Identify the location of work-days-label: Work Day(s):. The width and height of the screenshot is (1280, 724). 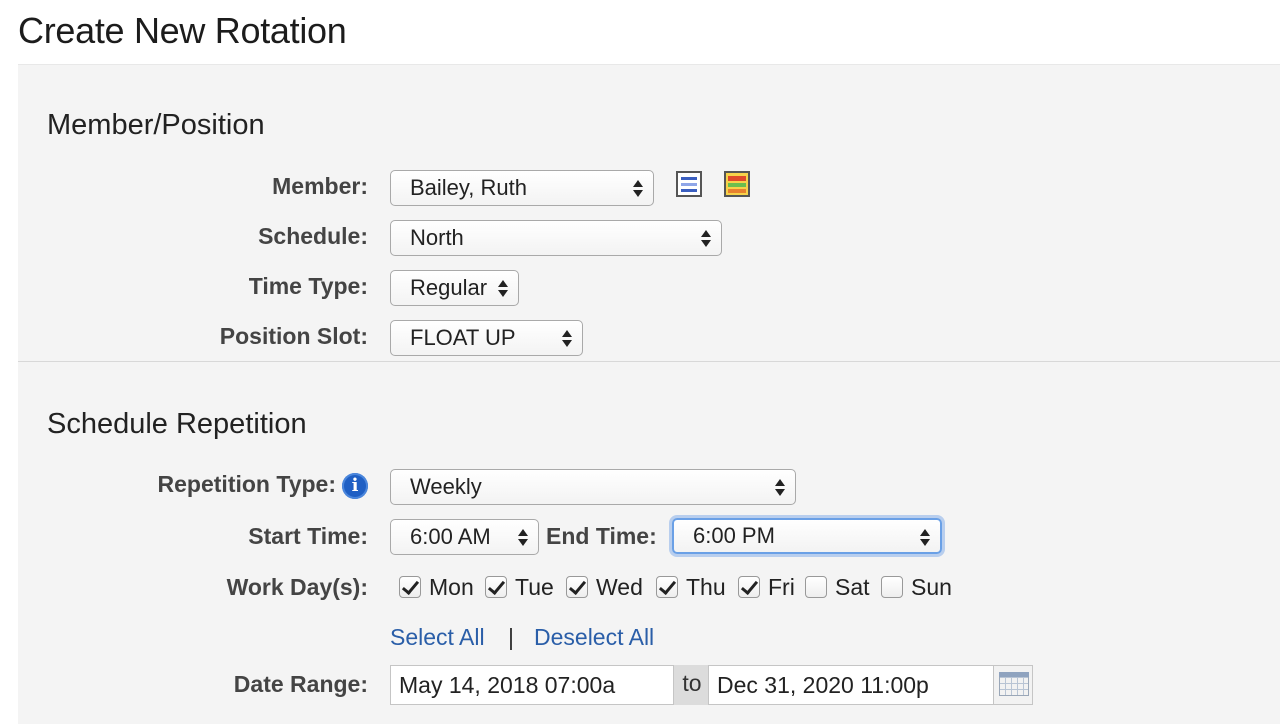
(297, 587).